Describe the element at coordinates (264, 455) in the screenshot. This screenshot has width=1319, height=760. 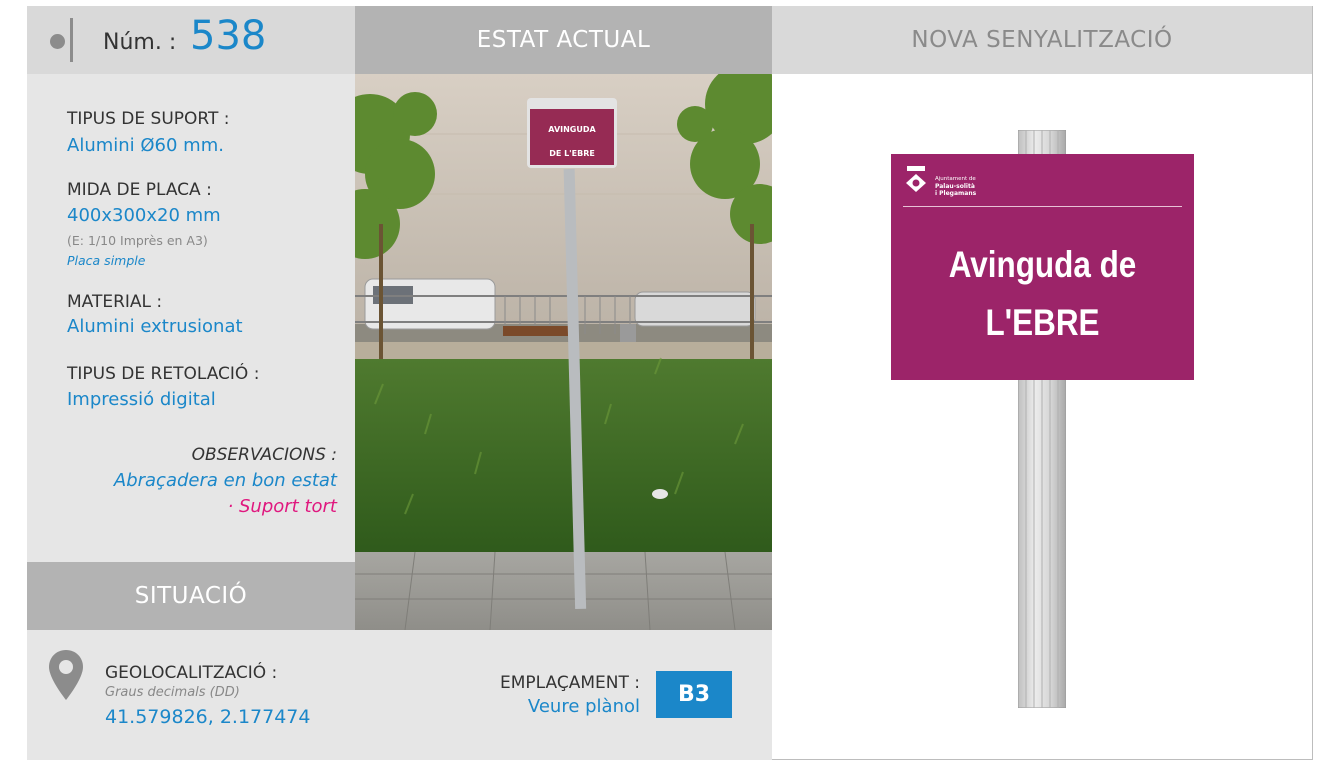
I see `observations-label: OBSERVACIONS :` at that location.